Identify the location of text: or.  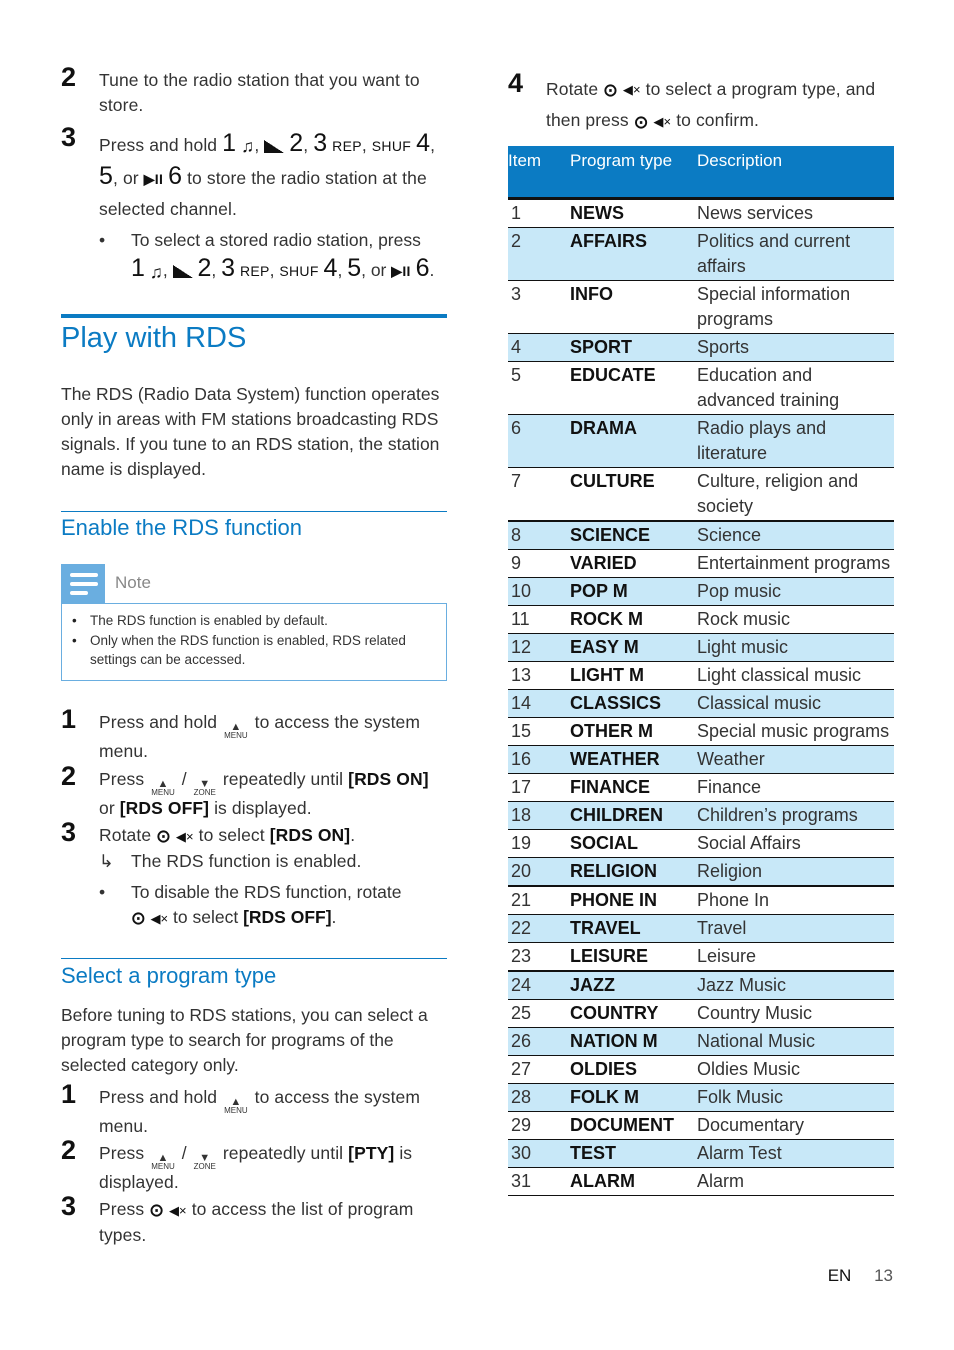
(107, 808).